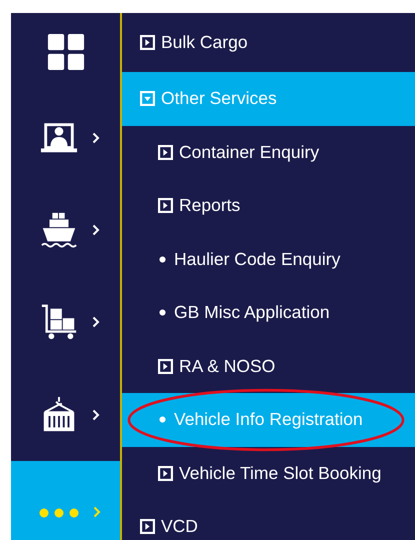 The width and height of the screenshot is (415, 540). What do you see at coordinates (268, 205) in the screenshot?
I see `menu-item: Reports` at bounding box center [268, 205].